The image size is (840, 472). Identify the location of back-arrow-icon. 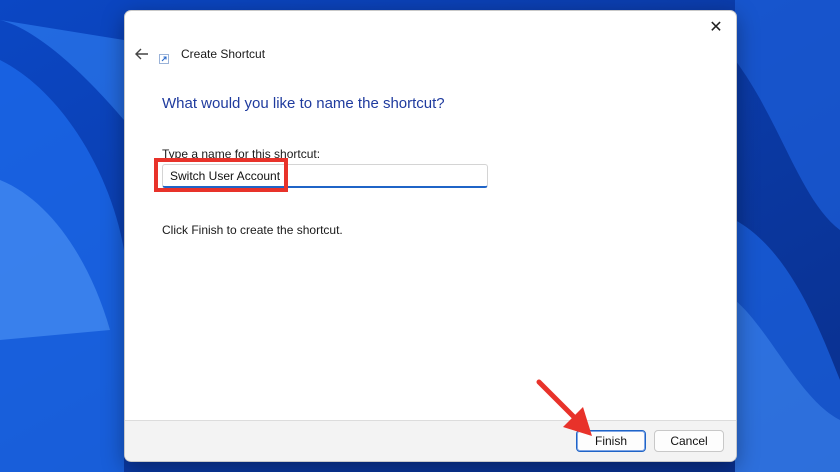
(141, 54).